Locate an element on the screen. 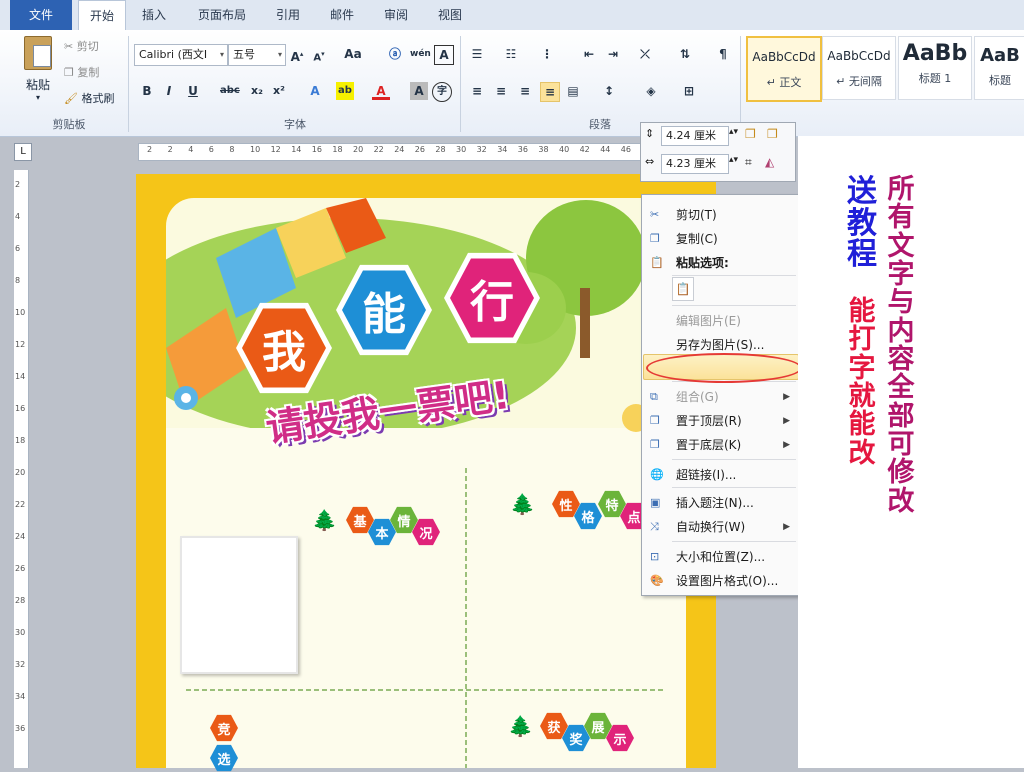 This screenshot has height=772, width=1024. height-icon: ⇕ is located at coordinates (650, 133).